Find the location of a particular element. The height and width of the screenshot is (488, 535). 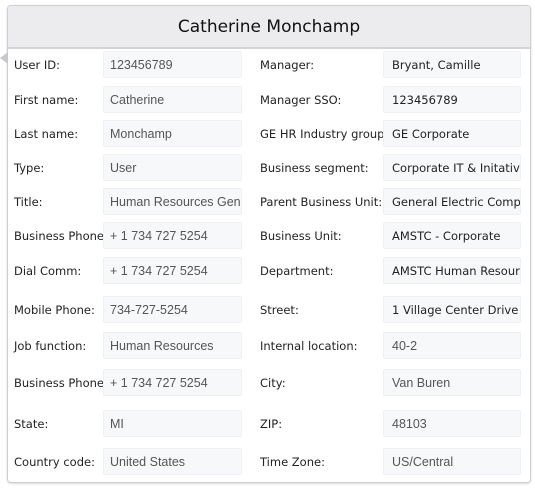

field-value: US/Central is located at coordinates (452, 461).